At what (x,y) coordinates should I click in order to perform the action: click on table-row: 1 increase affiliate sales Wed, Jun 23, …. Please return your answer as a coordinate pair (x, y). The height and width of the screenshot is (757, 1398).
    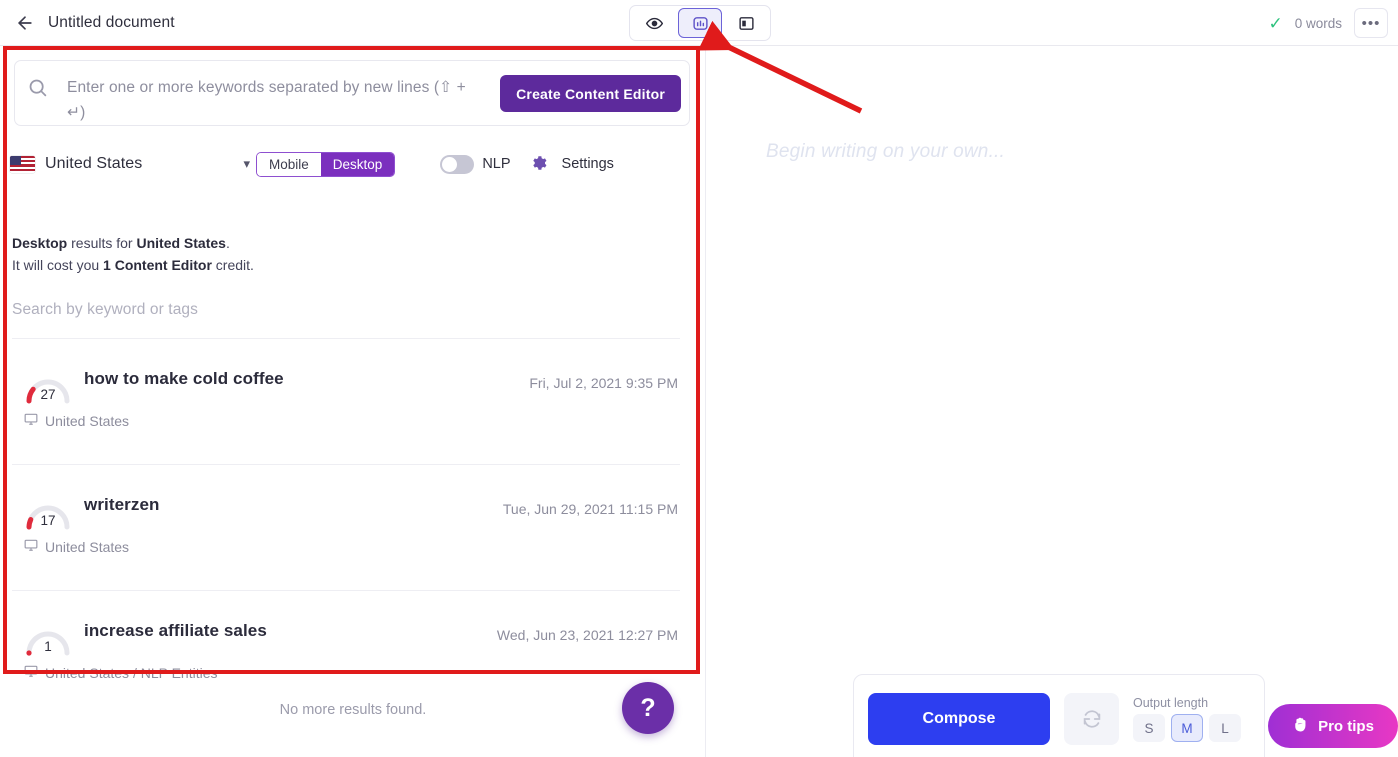
    Looking at the image, I should click on (346, 653).